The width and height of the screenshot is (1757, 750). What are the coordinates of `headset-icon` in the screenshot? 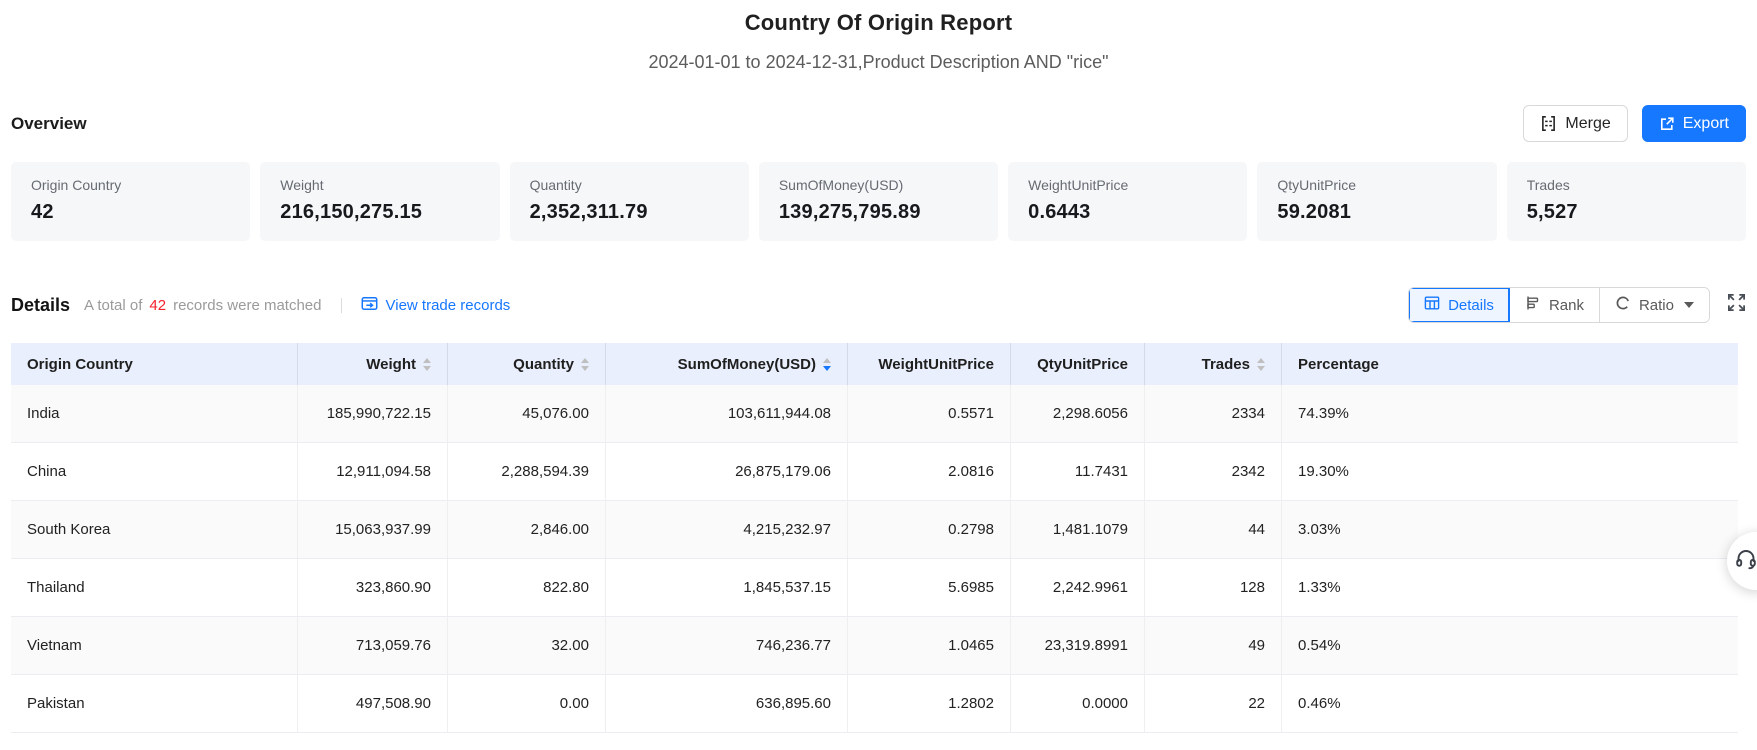 It's located at (1742, 561).